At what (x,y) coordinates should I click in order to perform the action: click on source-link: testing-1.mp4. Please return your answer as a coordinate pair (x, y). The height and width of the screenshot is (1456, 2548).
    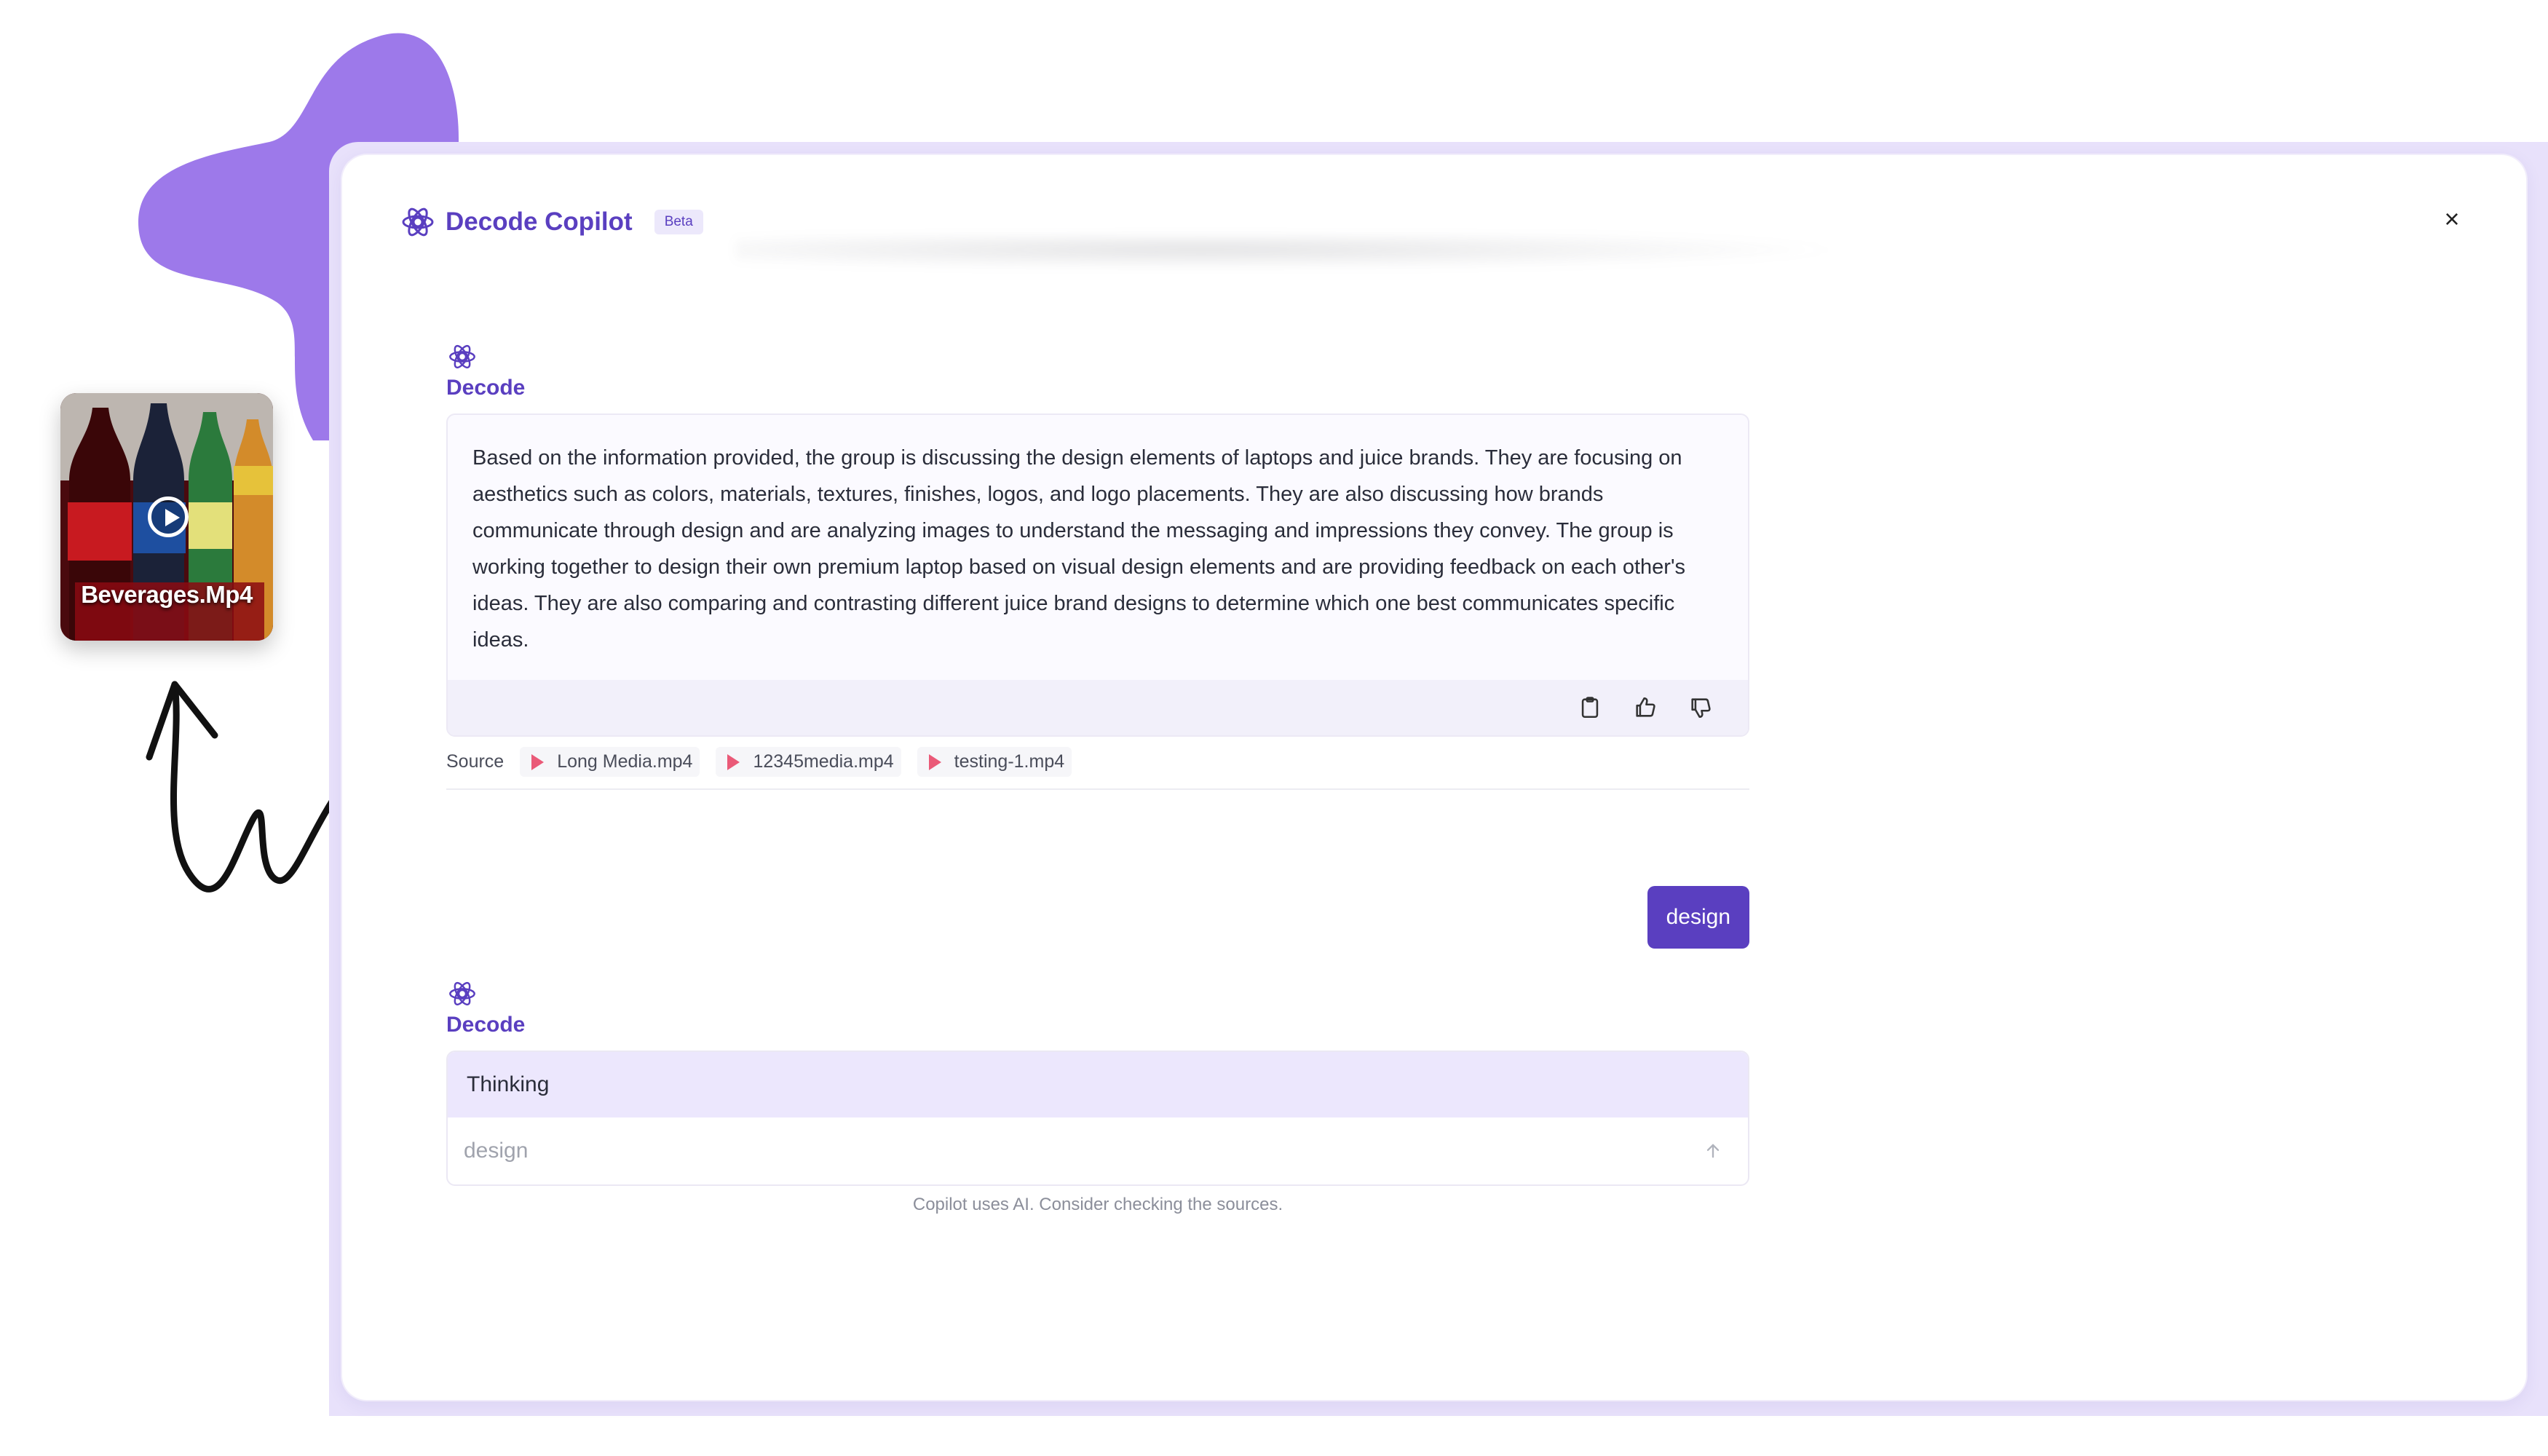
    Looking at the image, I should click on (994, 762).